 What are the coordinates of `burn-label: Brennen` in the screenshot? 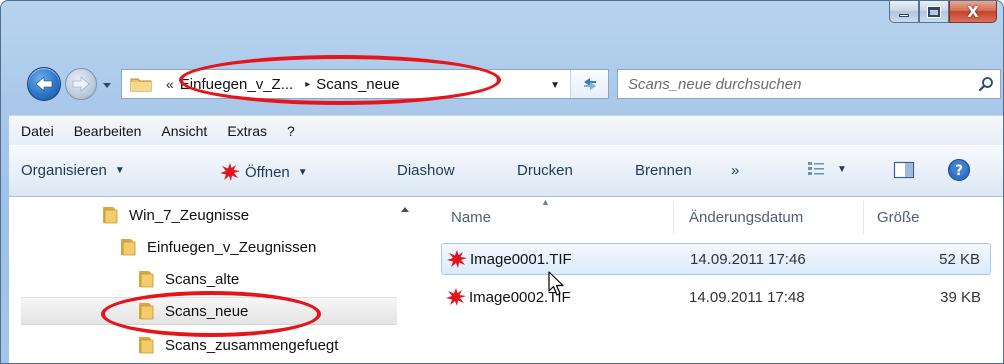 It's located at (663, 170).